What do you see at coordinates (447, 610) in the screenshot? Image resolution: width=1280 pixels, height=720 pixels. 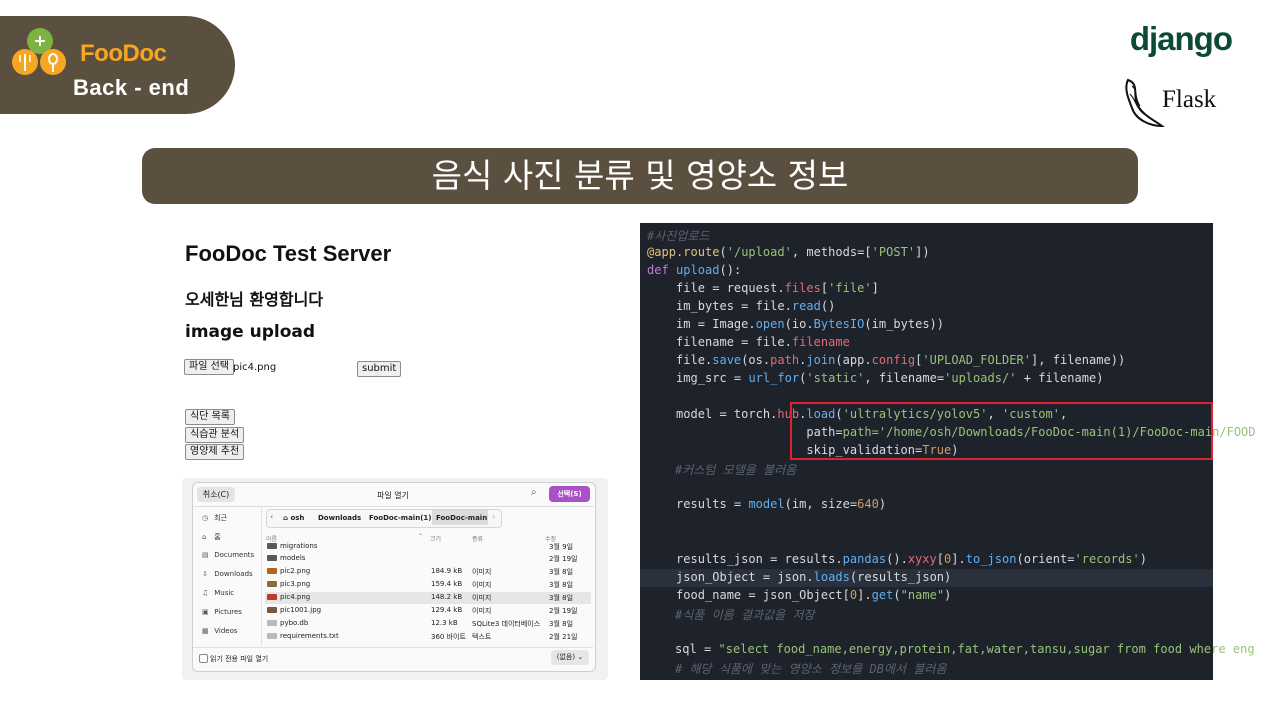 I see `file-size: 129.4 kB` at bounding box center [447, 610].